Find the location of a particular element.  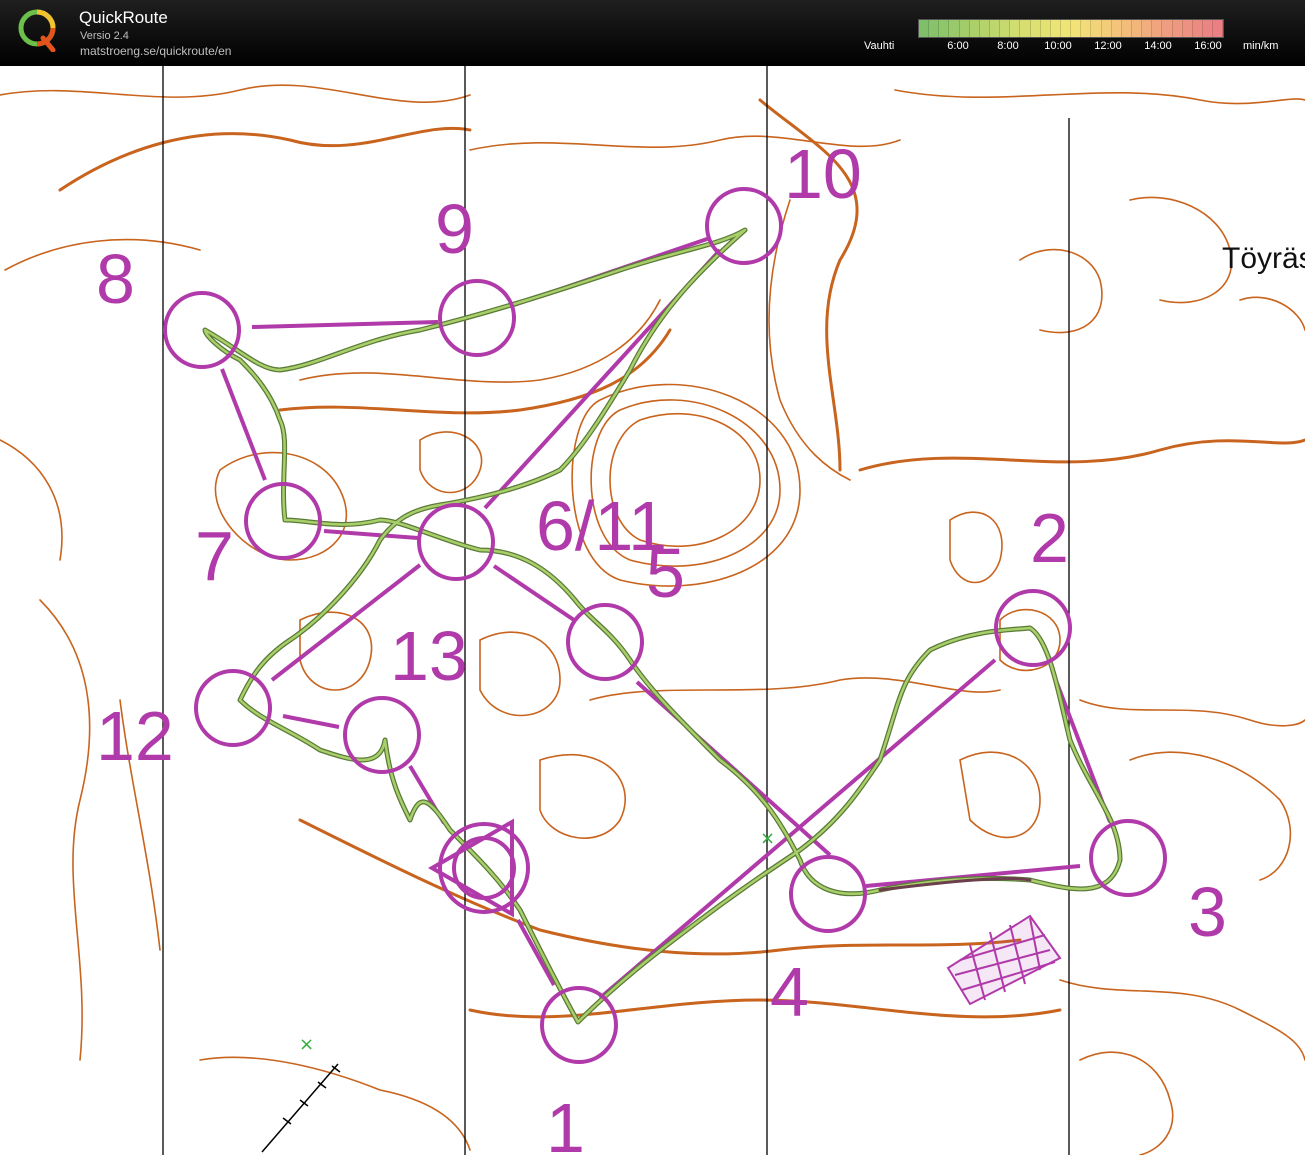

start-triangle is located at coordinates (470, 868).